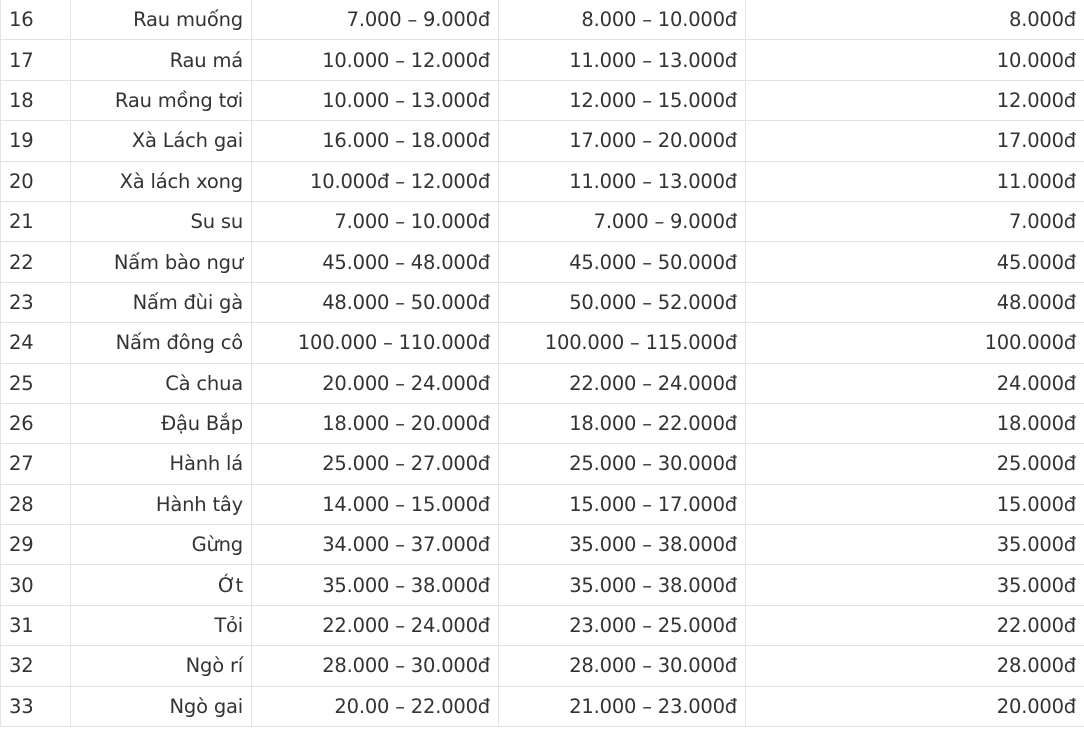  What do you see at coordinates (35, 343) in the screenshot?
I see `row-number: 24` at bounding box center [35, 343].